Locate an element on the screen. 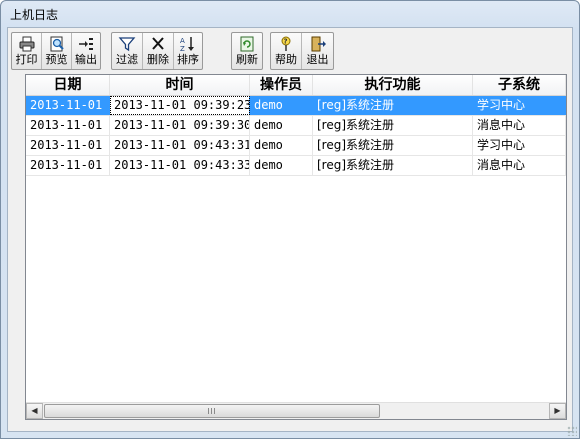  delete-icon is located at coordinates (158, 43).